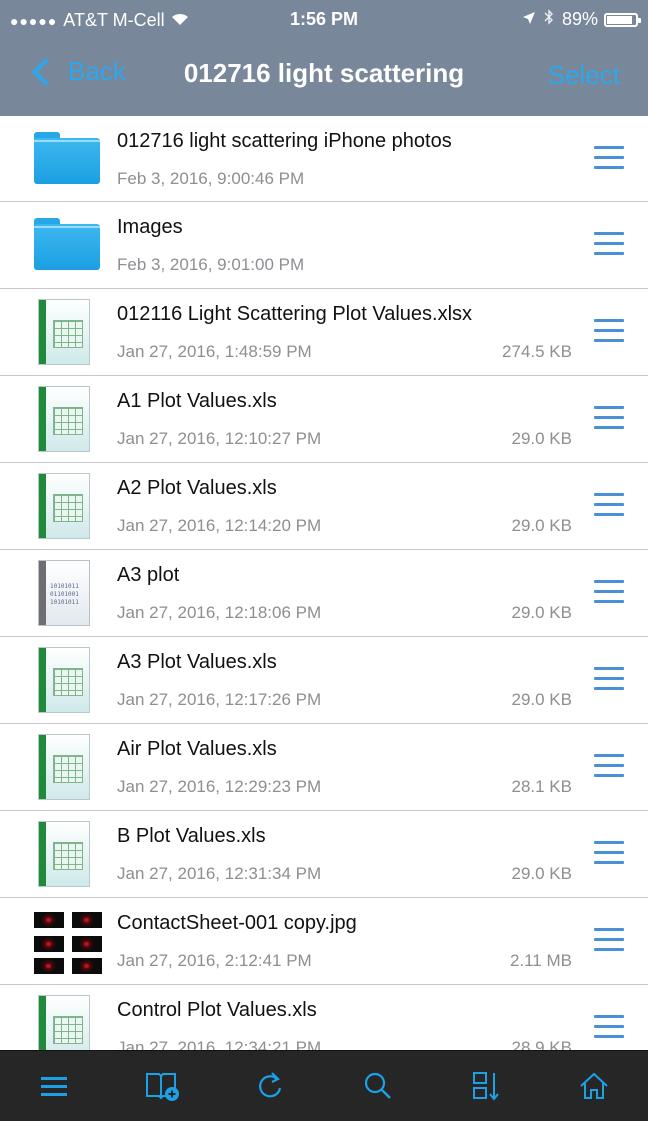  Describe the element at coordinates (197, 488) in the screenshot. I see `file-name: A2 Plot Values.xls` at that location.